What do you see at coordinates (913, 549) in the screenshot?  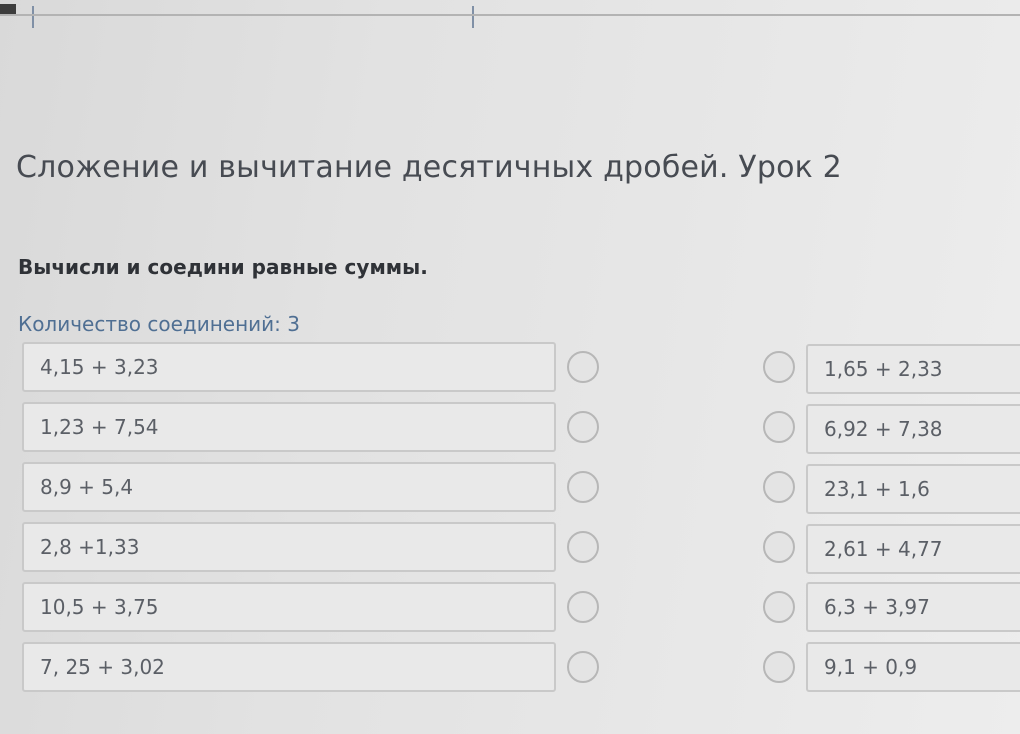 I see `right-expression-box: 2,61 + 4,77` at bounding box center [913, 549].